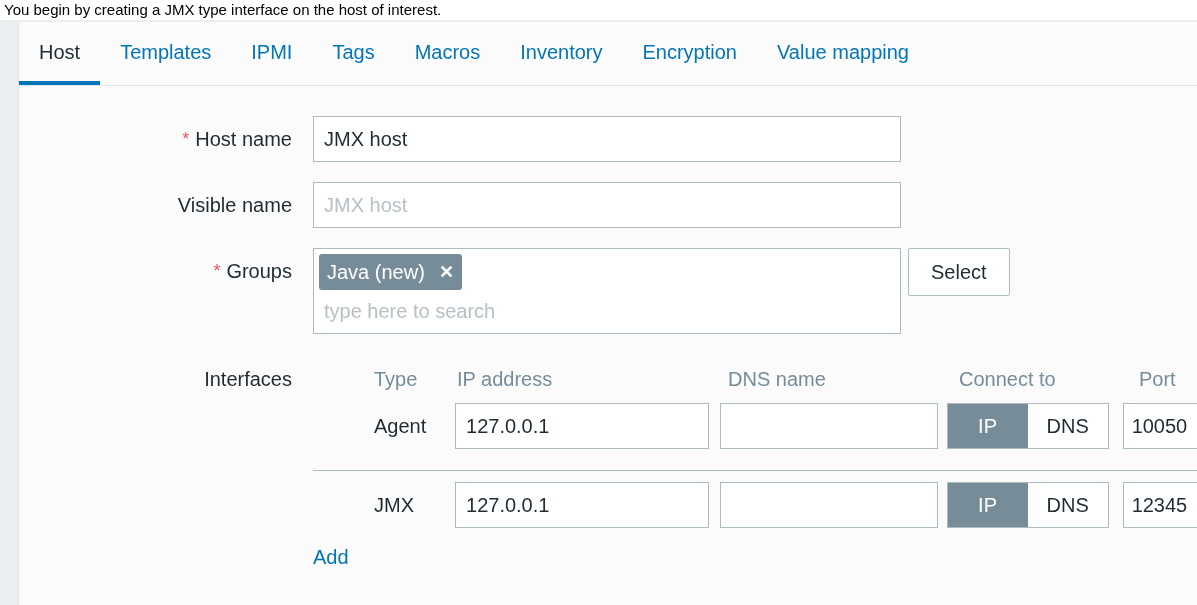  What do you see at coordinates (959, 272) in the screenshot?
I see `select-button: Select` at bounding box center [959, 272].